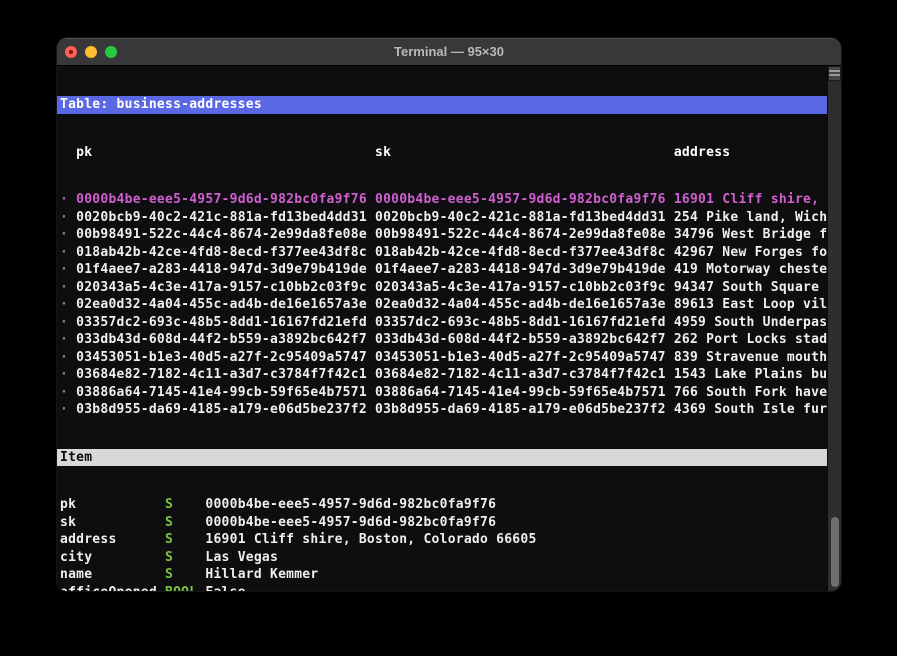  Describe the element at coordinates (112, 504) in the screenshot. I see `field-key: pk` at that location.